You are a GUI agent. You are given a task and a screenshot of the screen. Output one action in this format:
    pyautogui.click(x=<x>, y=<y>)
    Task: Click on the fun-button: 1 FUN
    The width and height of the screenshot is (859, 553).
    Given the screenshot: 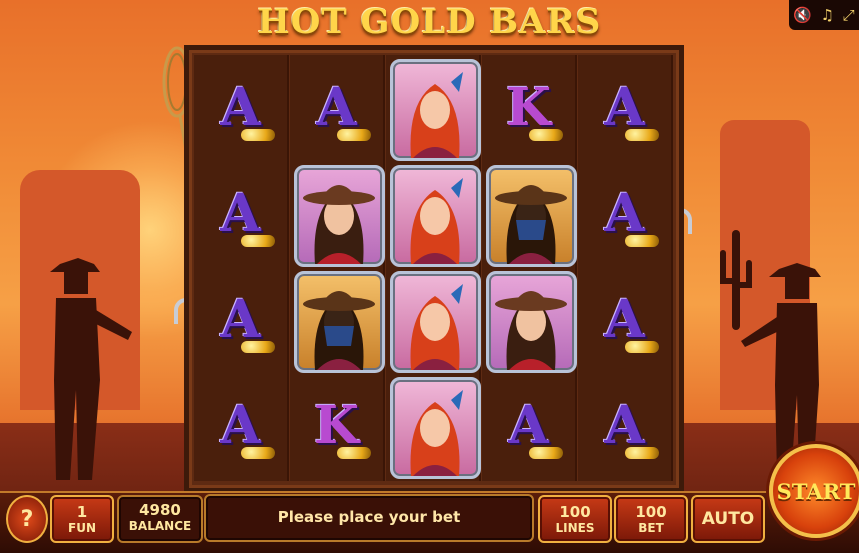 What is the action you would take?
    pyautogui.click(x=82, y=519)
    